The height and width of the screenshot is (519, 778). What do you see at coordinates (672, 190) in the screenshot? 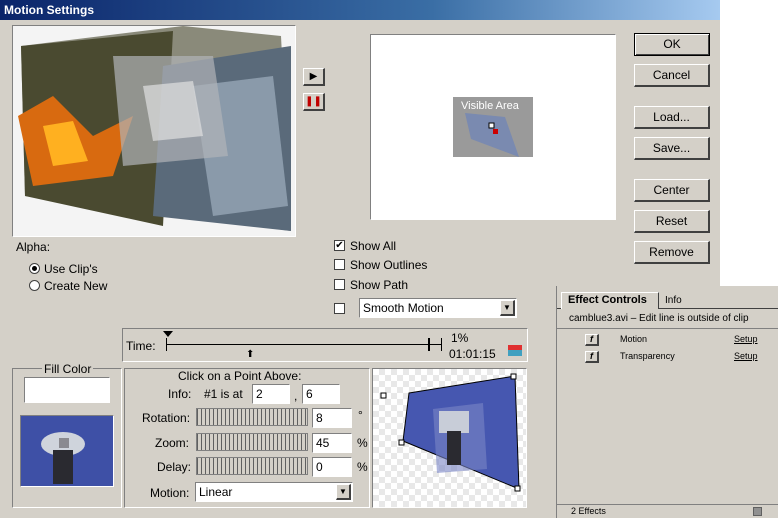
I see `center-button: Center` at bounding box center [672, 190].